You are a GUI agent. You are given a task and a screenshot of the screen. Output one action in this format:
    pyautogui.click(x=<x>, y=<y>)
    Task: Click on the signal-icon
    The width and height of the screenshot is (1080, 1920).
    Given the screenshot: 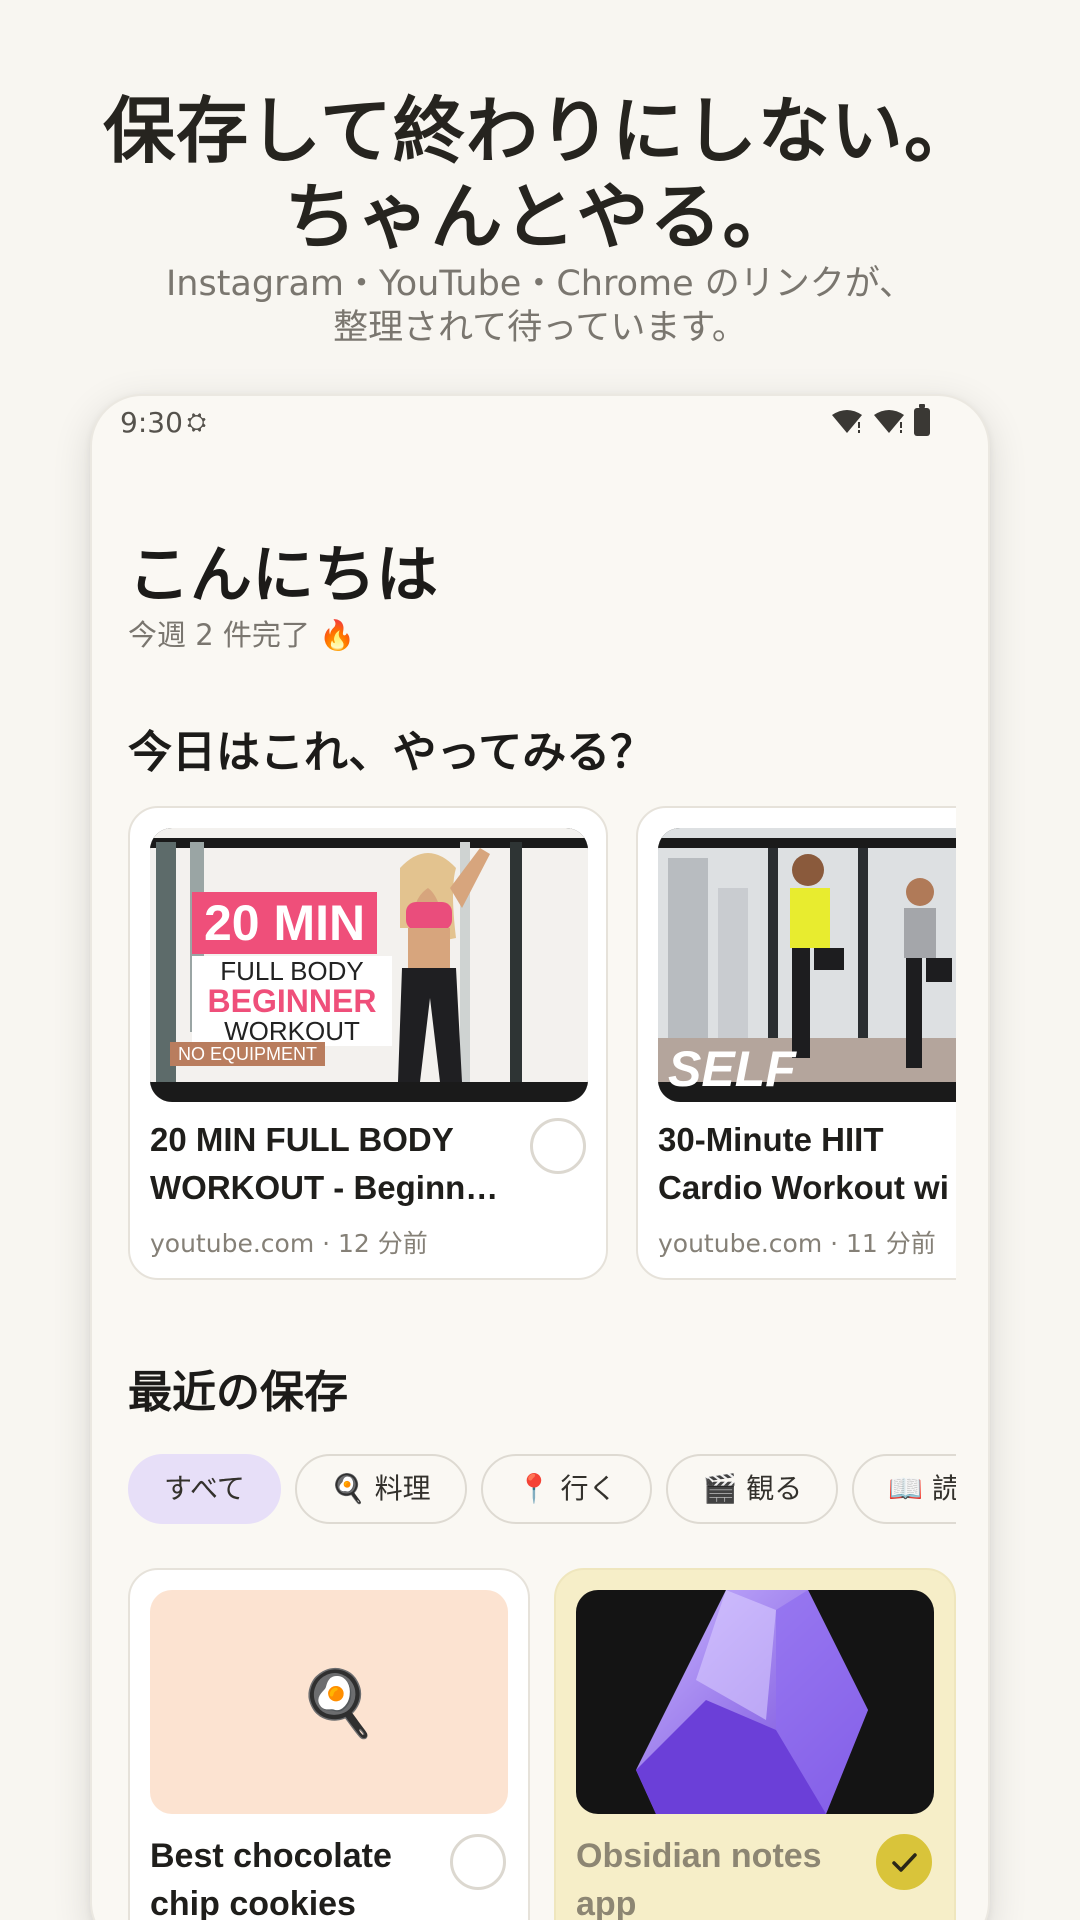 What is the action you would take?
    pyautogui.click(x=889, y=421)
    